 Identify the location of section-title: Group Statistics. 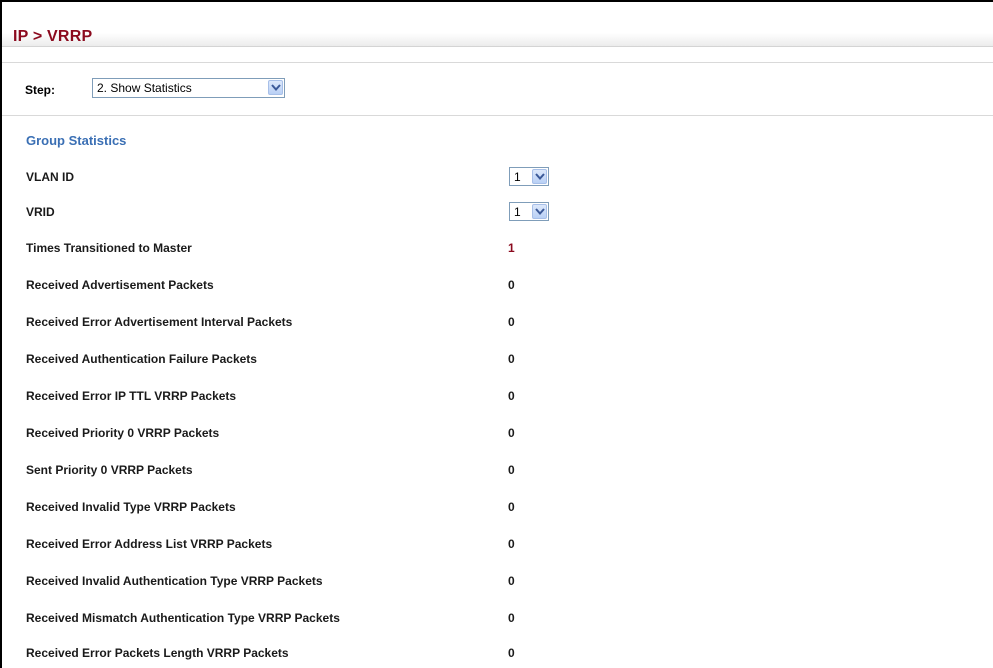
(76, 140).